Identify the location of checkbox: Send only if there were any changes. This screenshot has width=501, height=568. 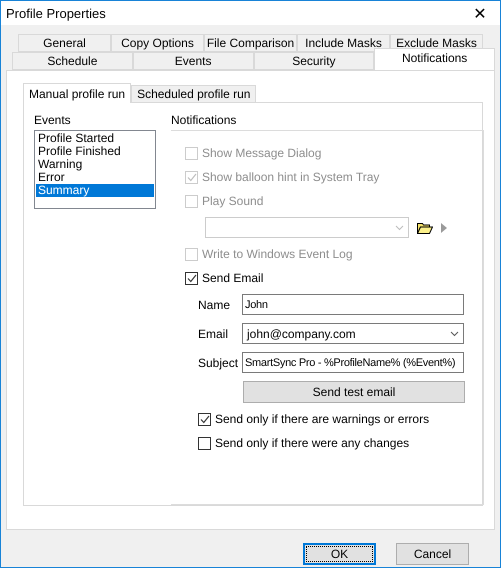
(334, 443).